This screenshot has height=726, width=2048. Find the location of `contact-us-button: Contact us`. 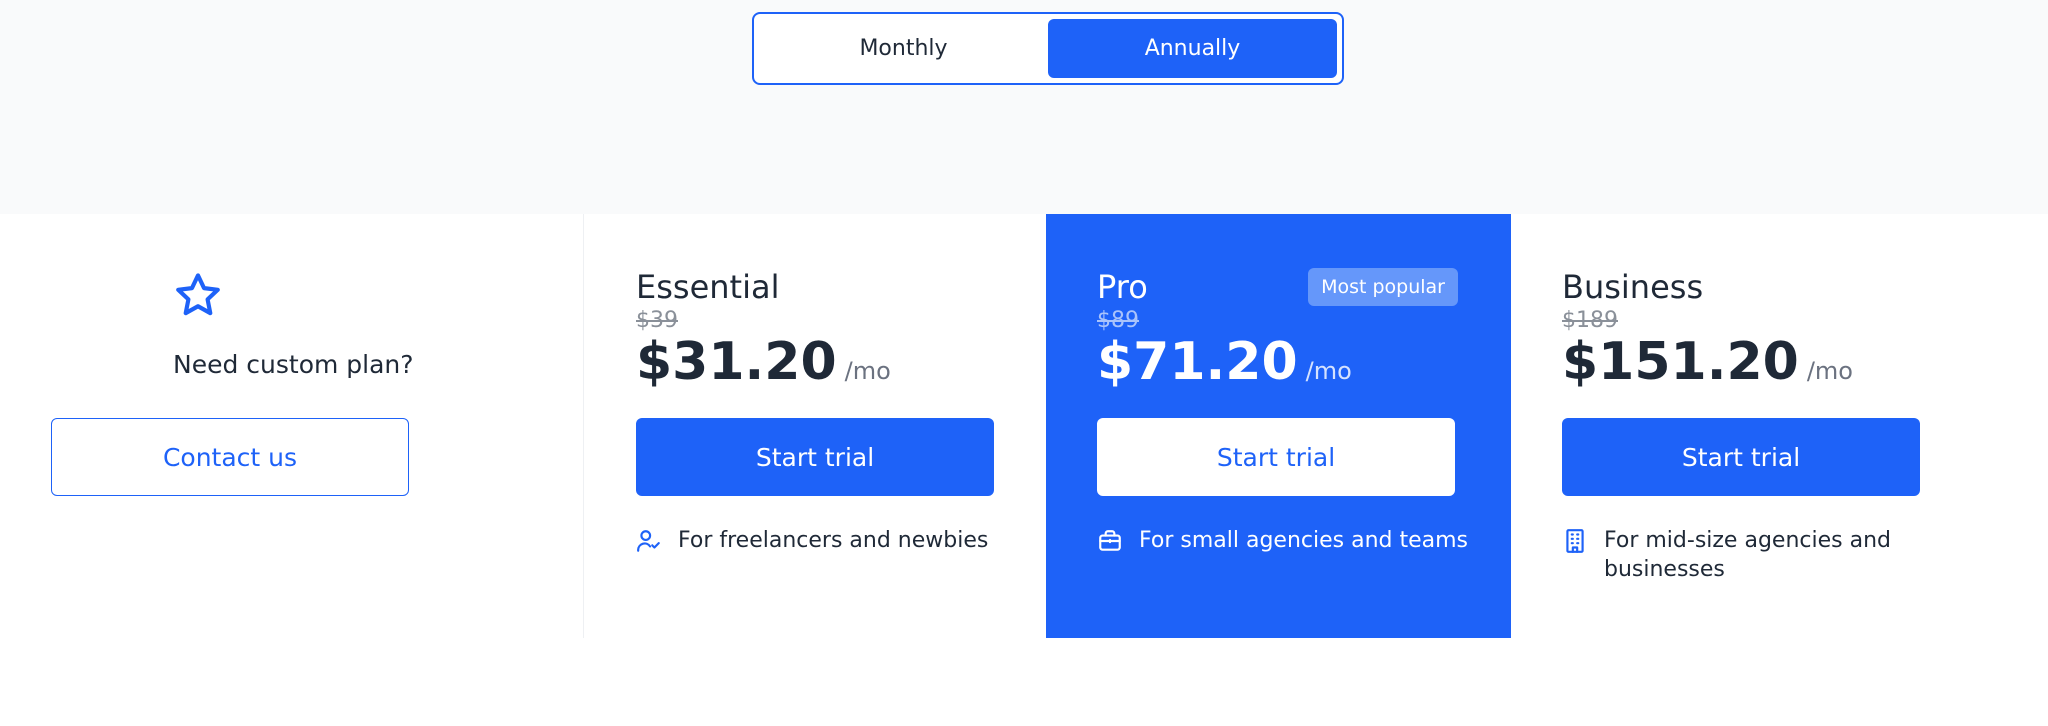

contact-us-button: Contact us is located at coordinates (230, 457).